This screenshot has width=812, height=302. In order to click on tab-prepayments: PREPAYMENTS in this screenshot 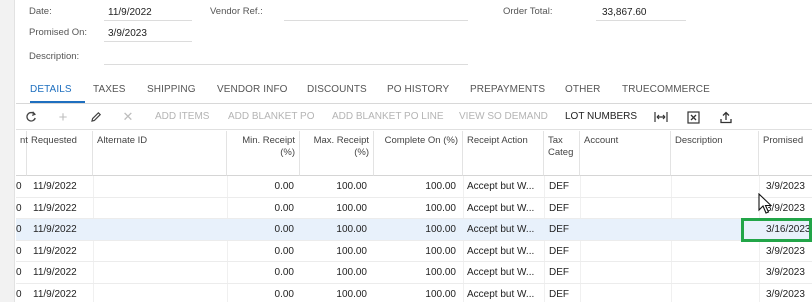, I will do `click(507, 89)`.